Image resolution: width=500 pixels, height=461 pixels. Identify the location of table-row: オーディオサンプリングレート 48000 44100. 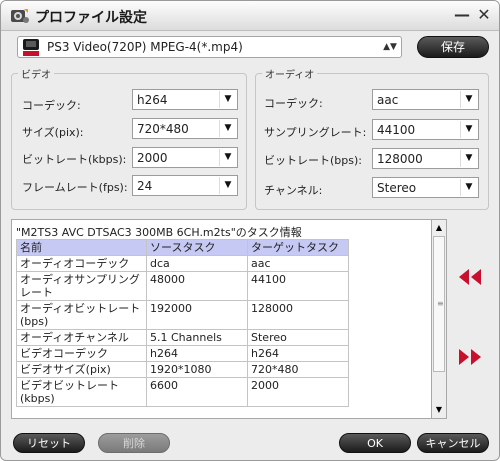
(182, 286).